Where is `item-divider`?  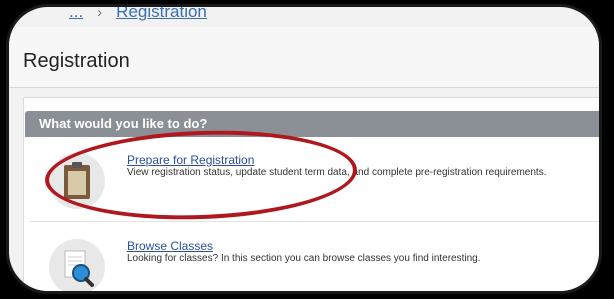
item-divider is located at coordinates (314, 221).